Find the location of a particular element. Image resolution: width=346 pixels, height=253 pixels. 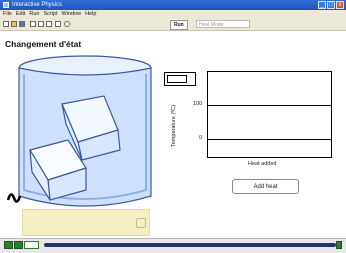

new-file-icon is located at coordinates (6, 24).